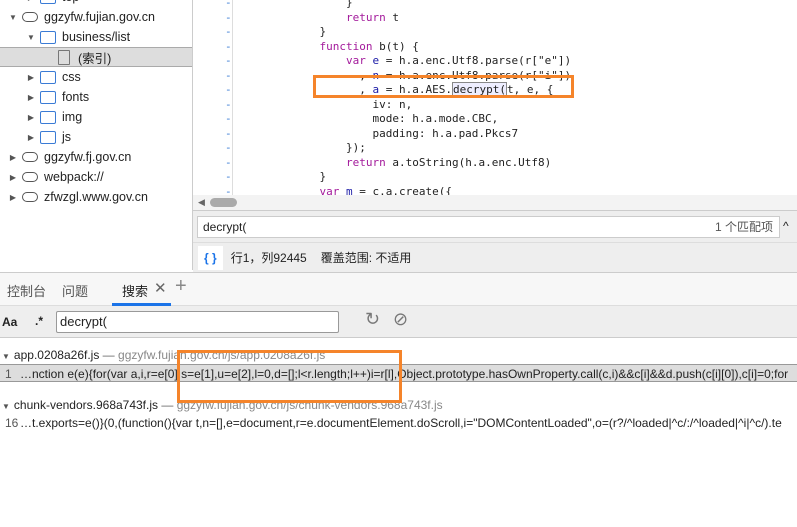  I want to click on clear-icon: ⊘, so click(400, 319).